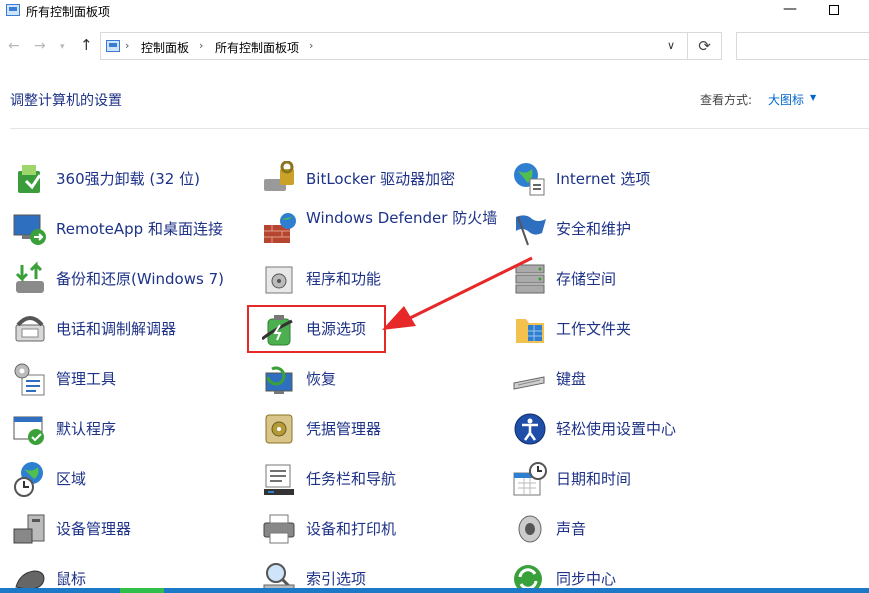  I want to click on item-label: 轻松使用设置中心, so click(616, 429).